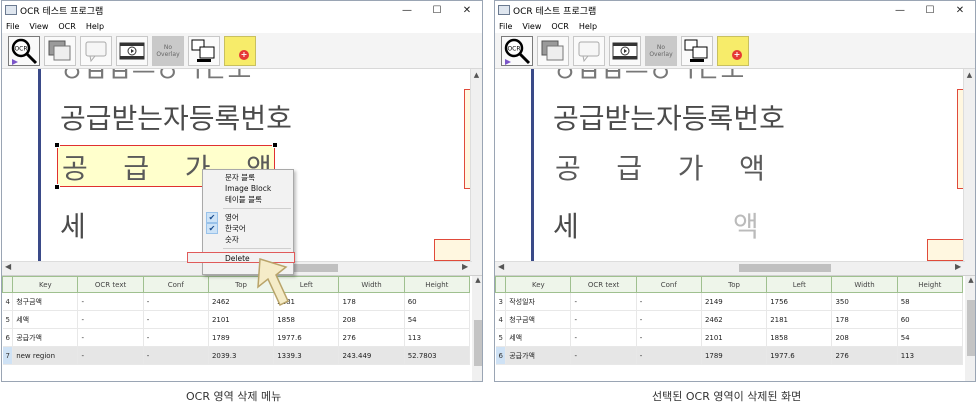 The image size is (976, 408). Describe the element at coordinates (930, 301) in the screenshot. I see `cell-height: 58` at that location.